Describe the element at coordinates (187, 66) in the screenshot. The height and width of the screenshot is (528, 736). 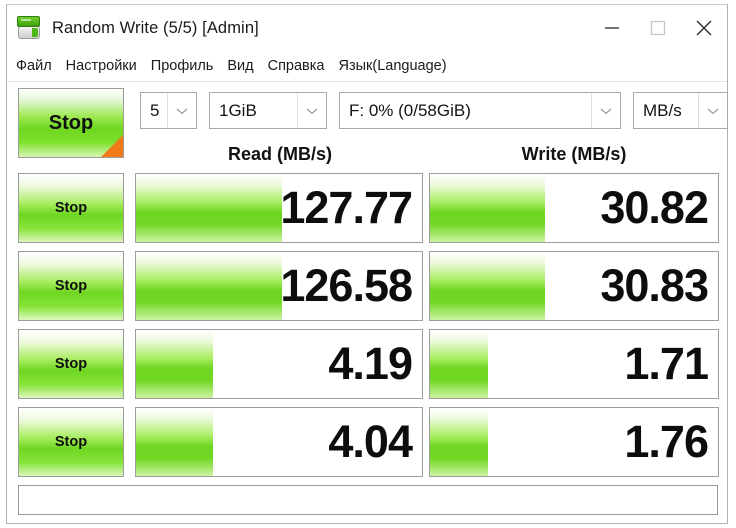
I see `menu-item-profile: Профиль` at that location.